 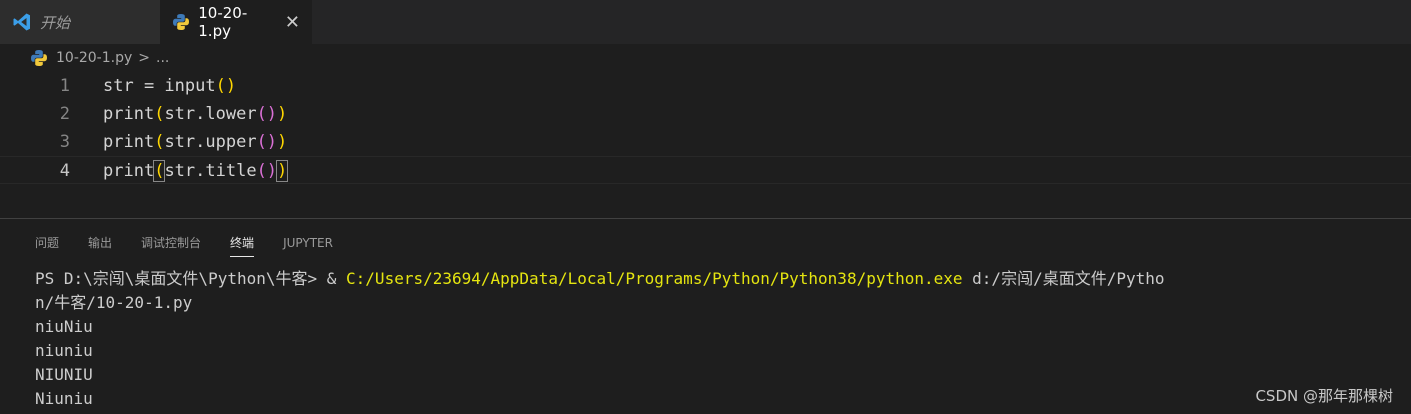 What do you see at coordinates (55, 22) in the screenshot?
I see `tab-start-label: 开始` at bounding box center [55, 22].